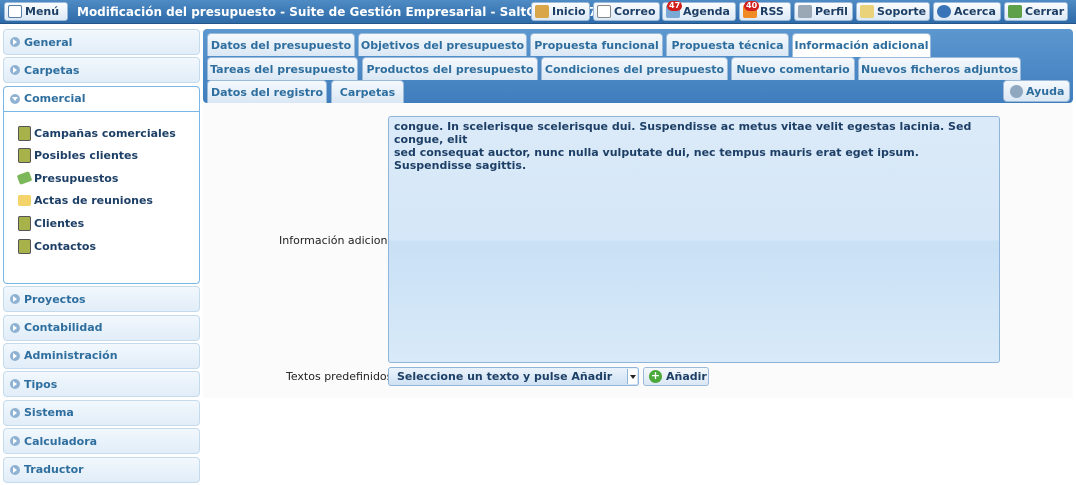  Describe the element at coordinates (367, 91) in the screenshot. I see `tab-carpetas: Carpetas` at that location.